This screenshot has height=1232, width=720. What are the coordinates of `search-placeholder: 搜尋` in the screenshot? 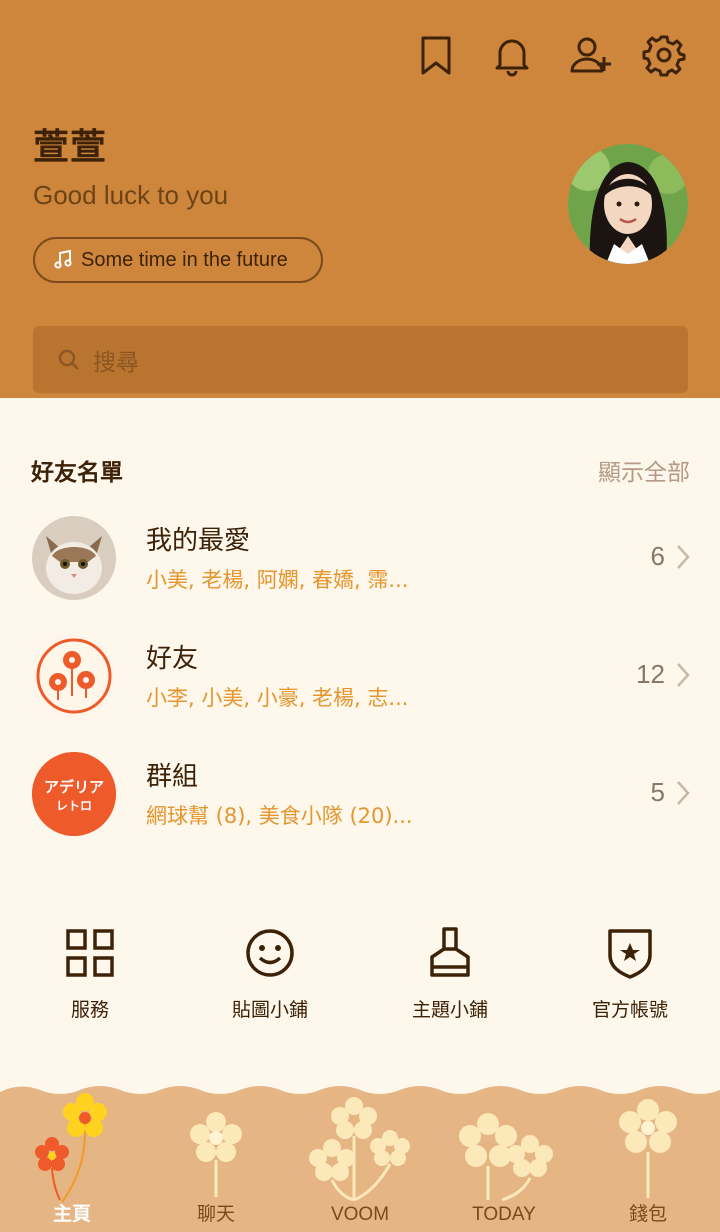 It's located at (116, 362).